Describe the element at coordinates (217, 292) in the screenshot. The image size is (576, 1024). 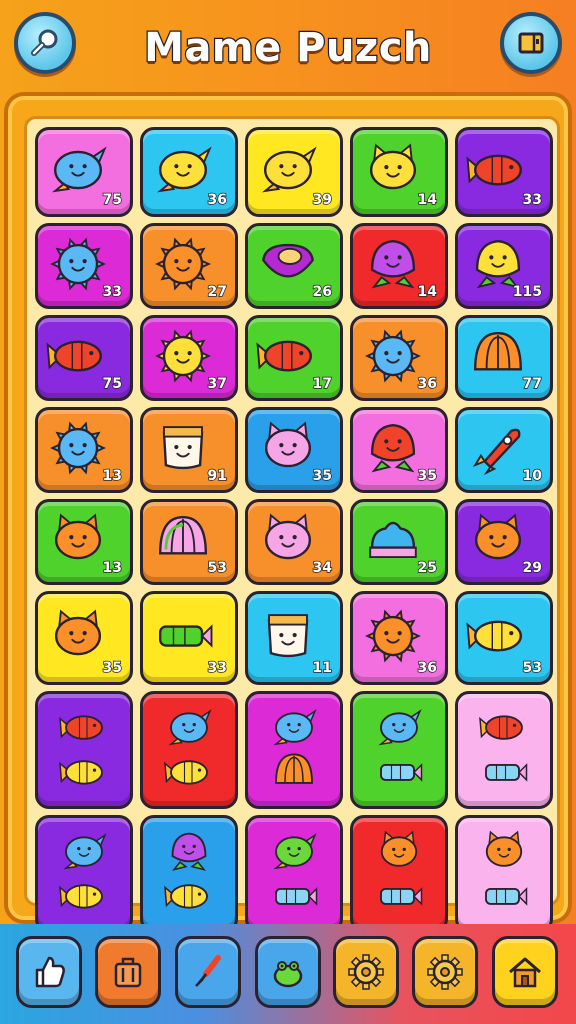
I see `tile-count: 27` at that location.